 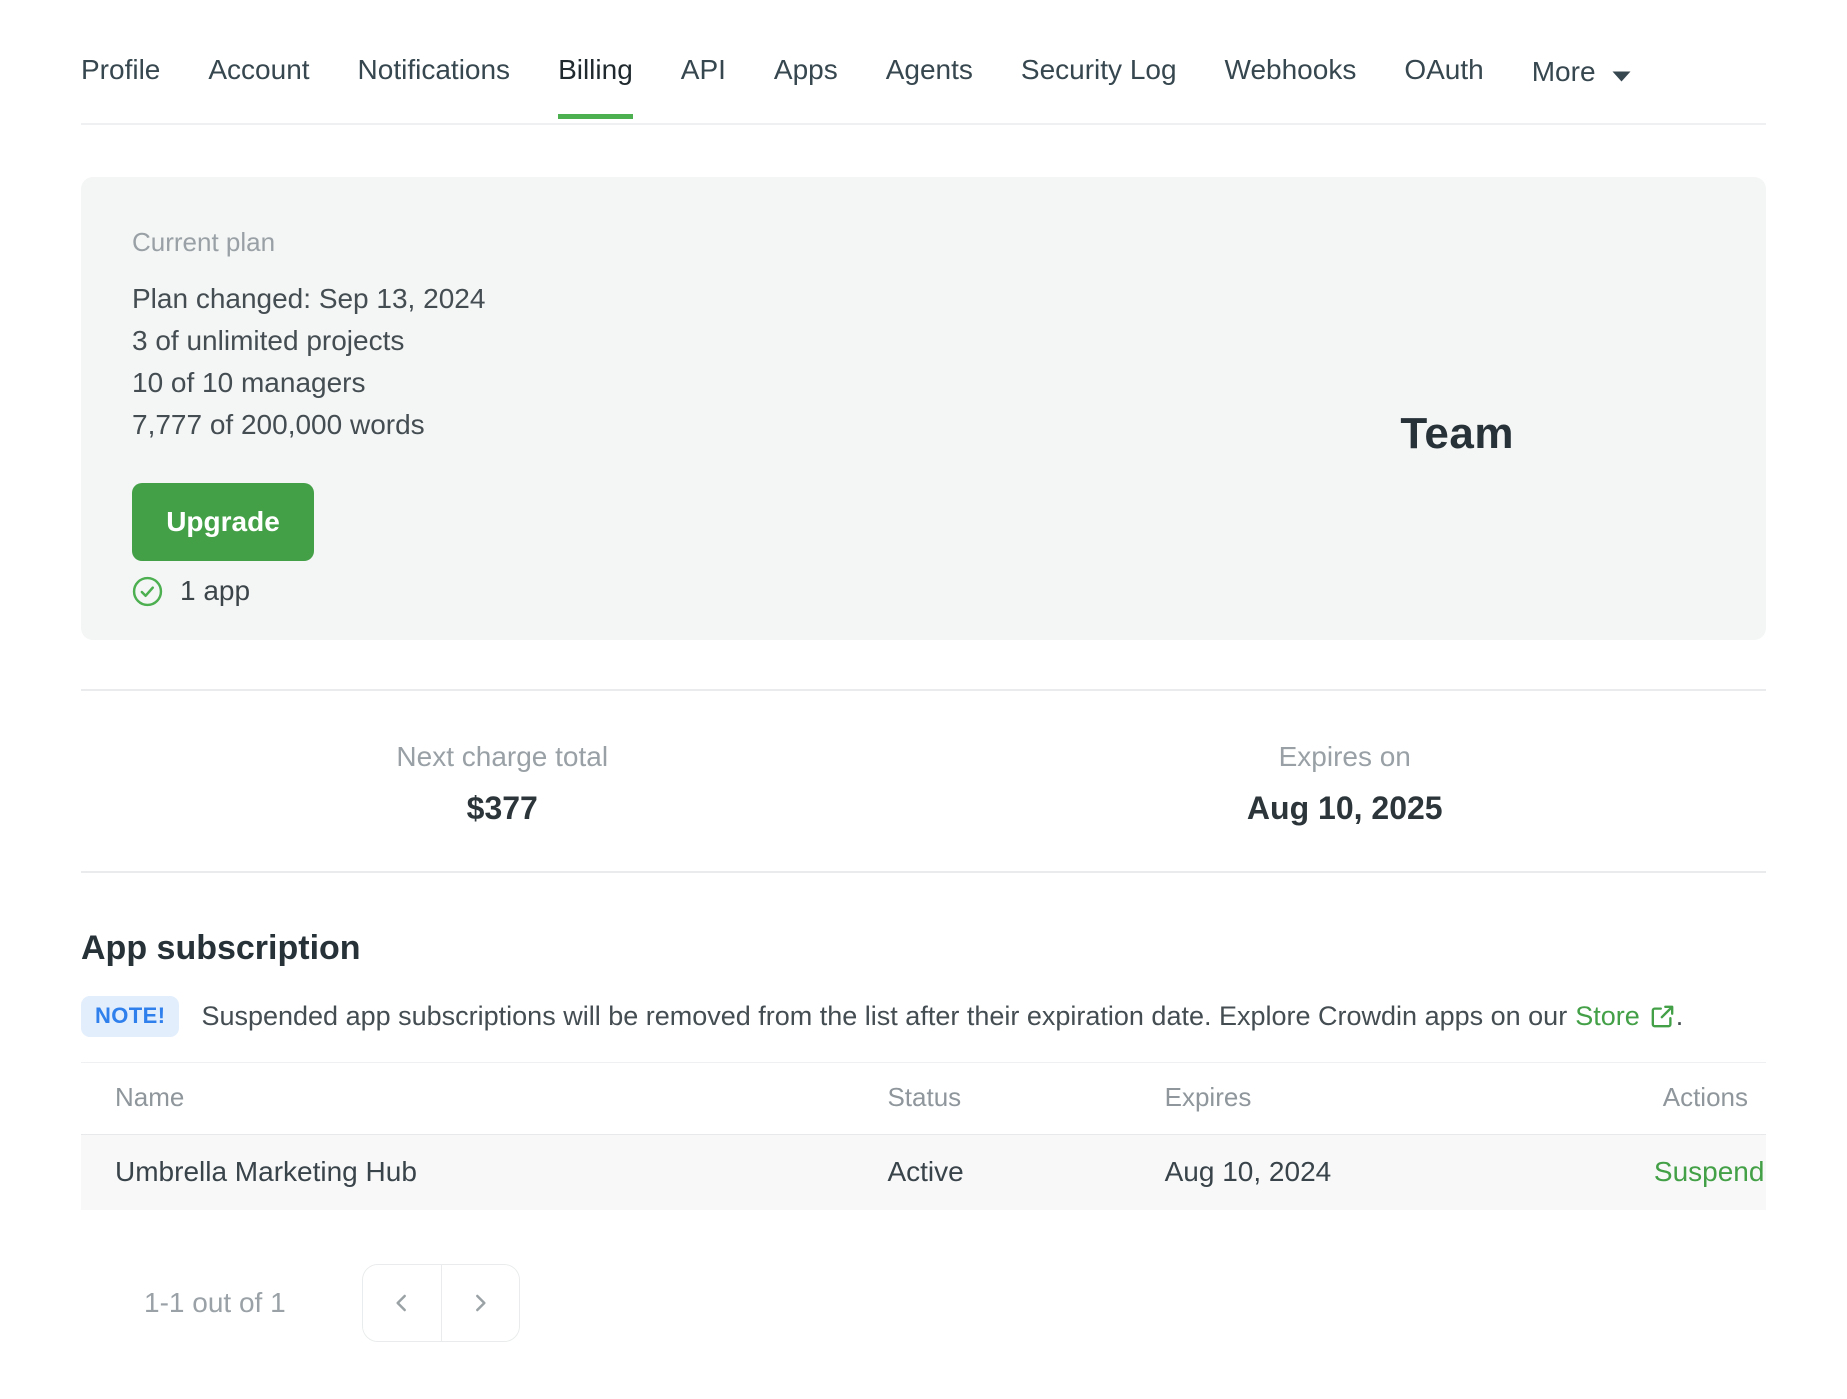 What do you see at coordinates (929, 86) in the screenshot?
I see `tab-agents: Agents` at bounding box center [929, 86].